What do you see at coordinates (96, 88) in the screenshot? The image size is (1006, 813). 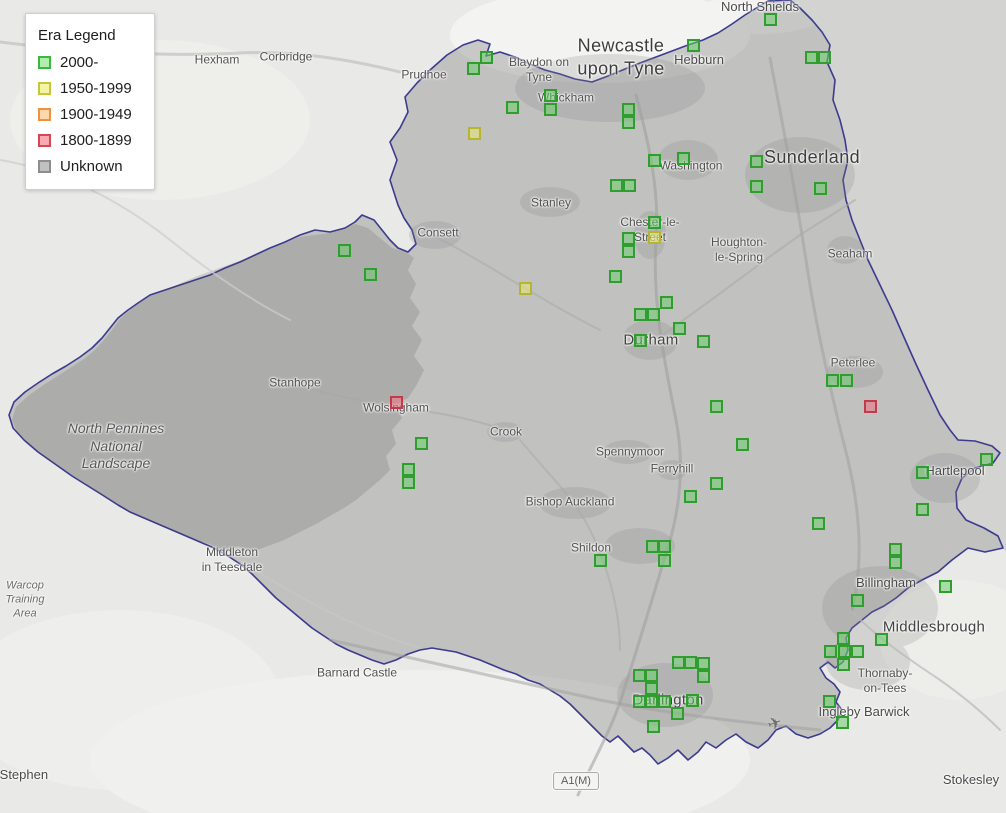 I see `legend-label-era1950: 1950-1999` at bounding box center [96, 88].